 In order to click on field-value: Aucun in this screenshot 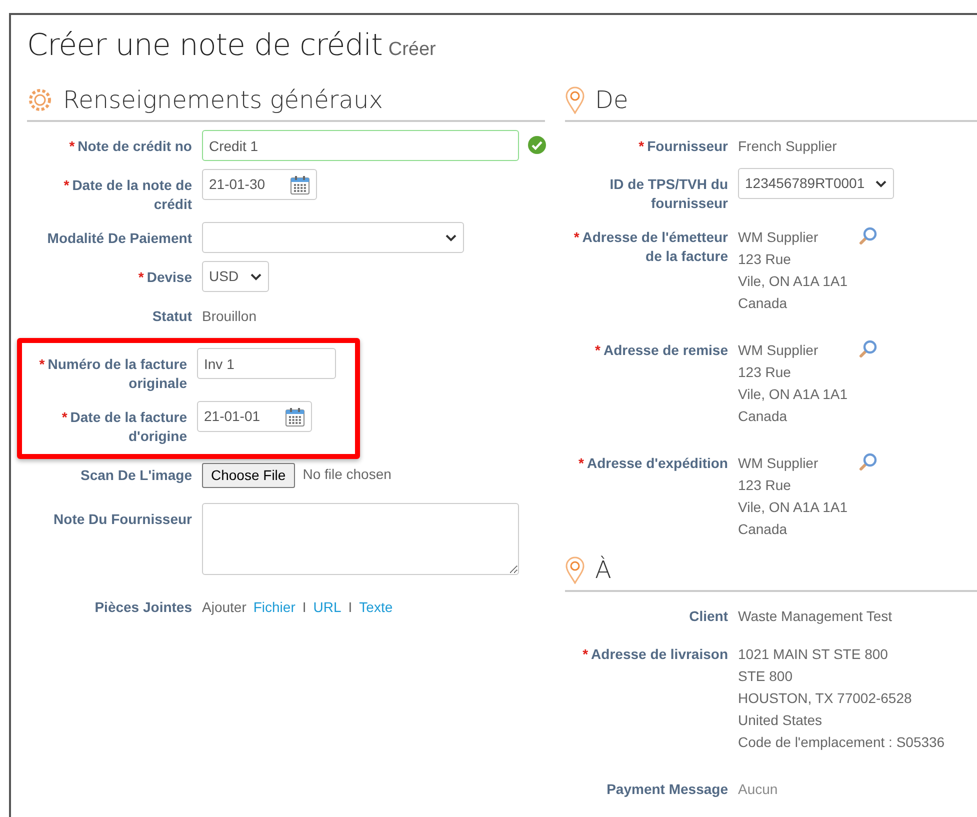, I will do `click(758, 789)`.